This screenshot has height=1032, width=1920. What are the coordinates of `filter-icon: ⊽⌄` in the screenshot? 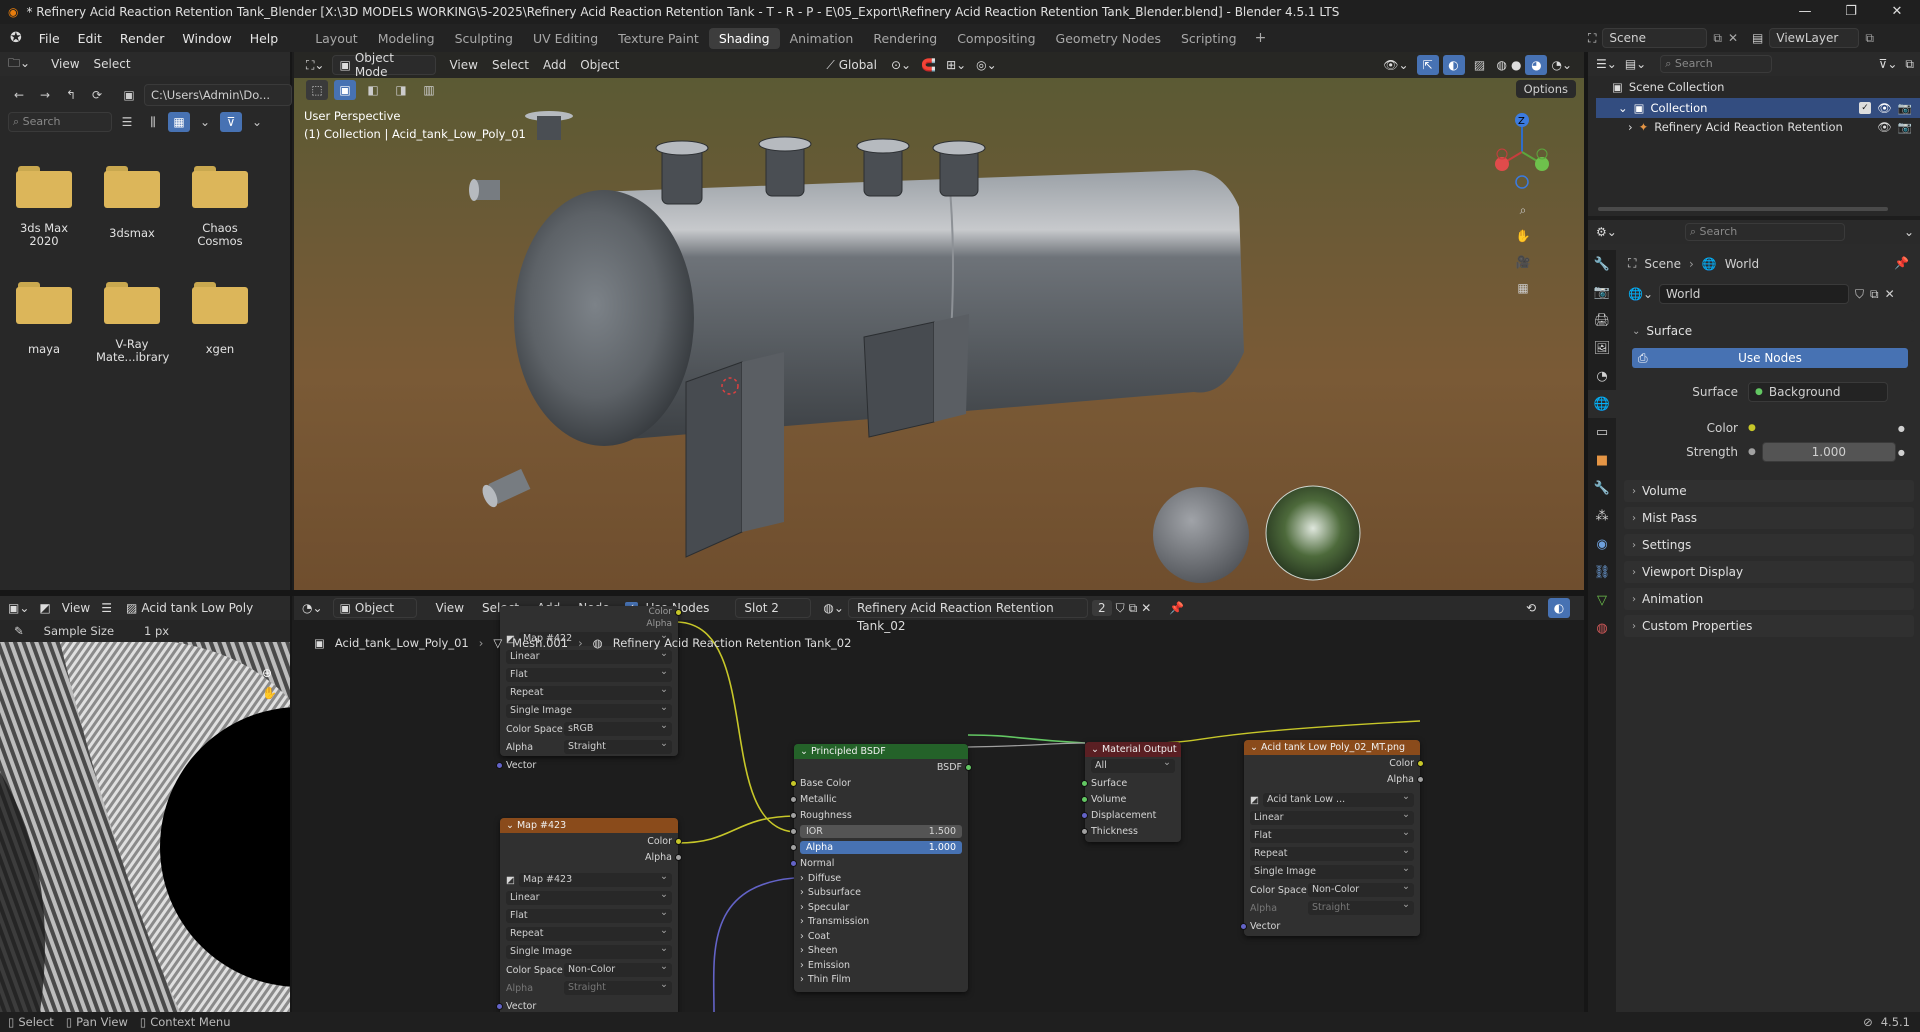 It's located at (1888, 64).